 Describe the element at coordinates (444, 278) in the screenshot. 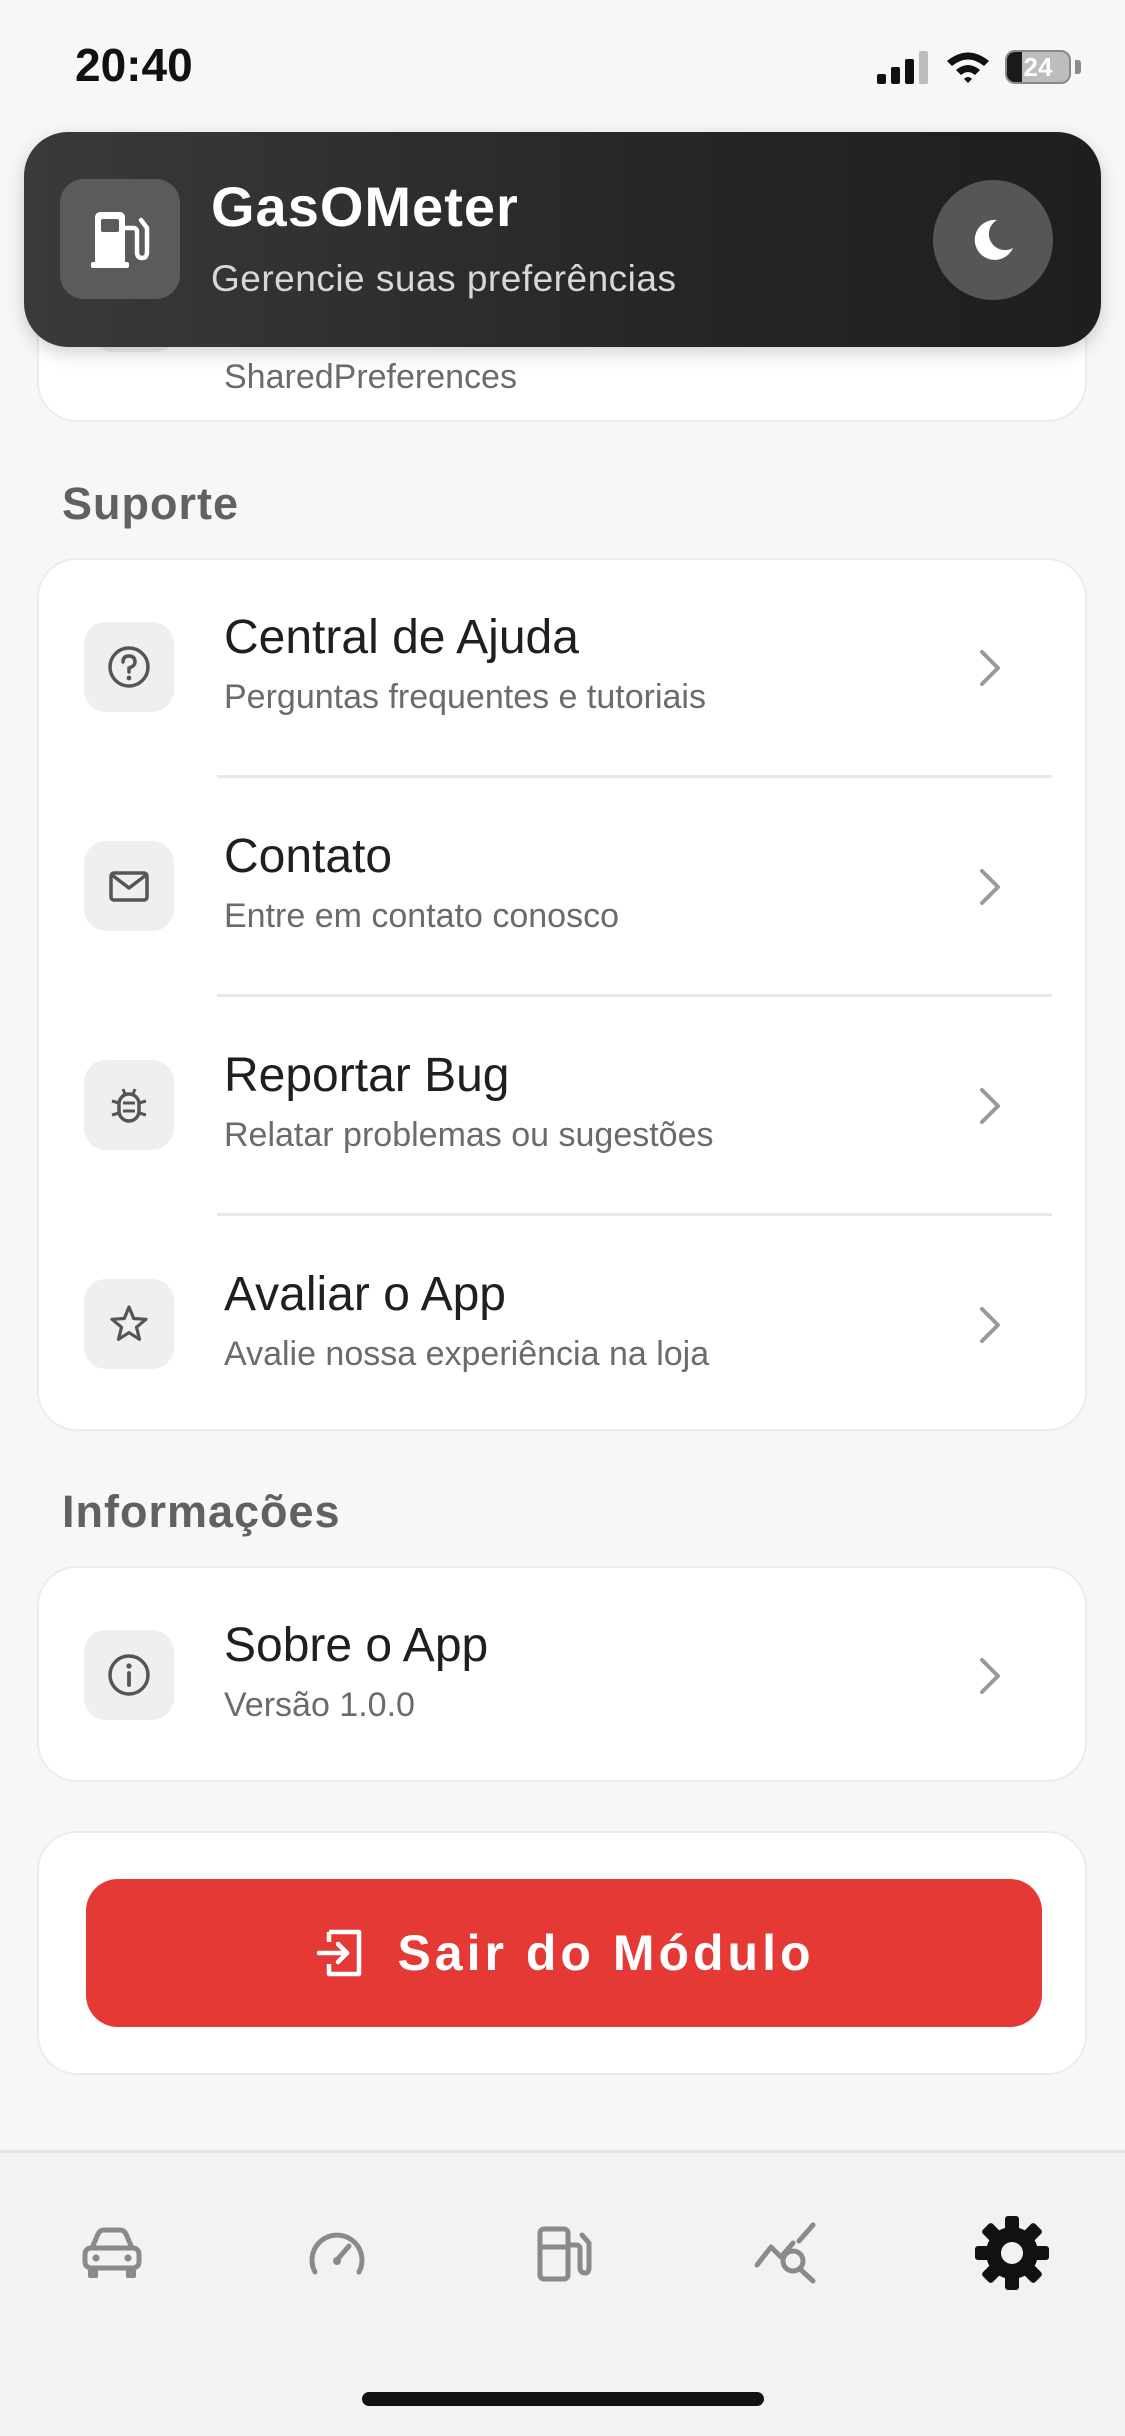

I see `app-subtitle: Gerencie suas preferências` at that location.